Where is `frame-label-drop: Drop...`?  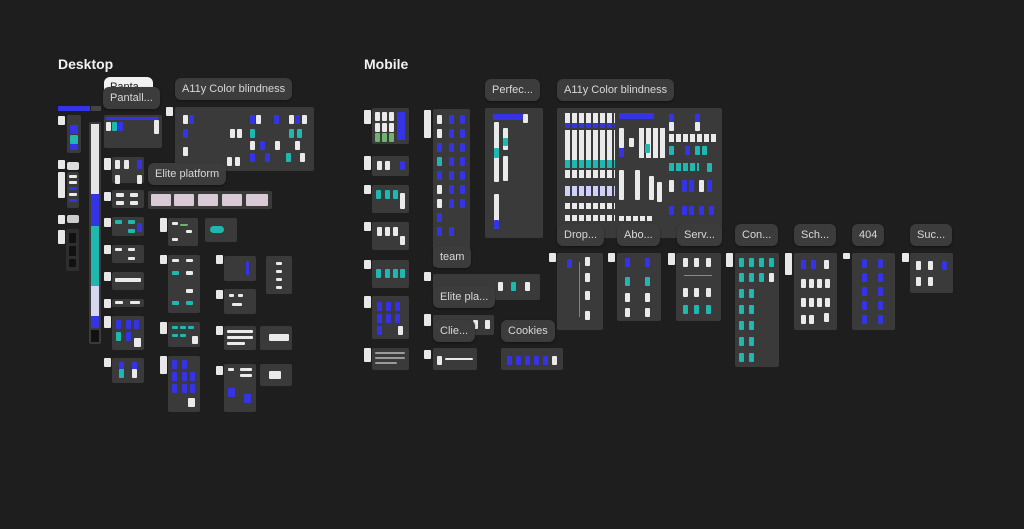
frame-label-drop: Drop... is located at coordinates (581, 235).